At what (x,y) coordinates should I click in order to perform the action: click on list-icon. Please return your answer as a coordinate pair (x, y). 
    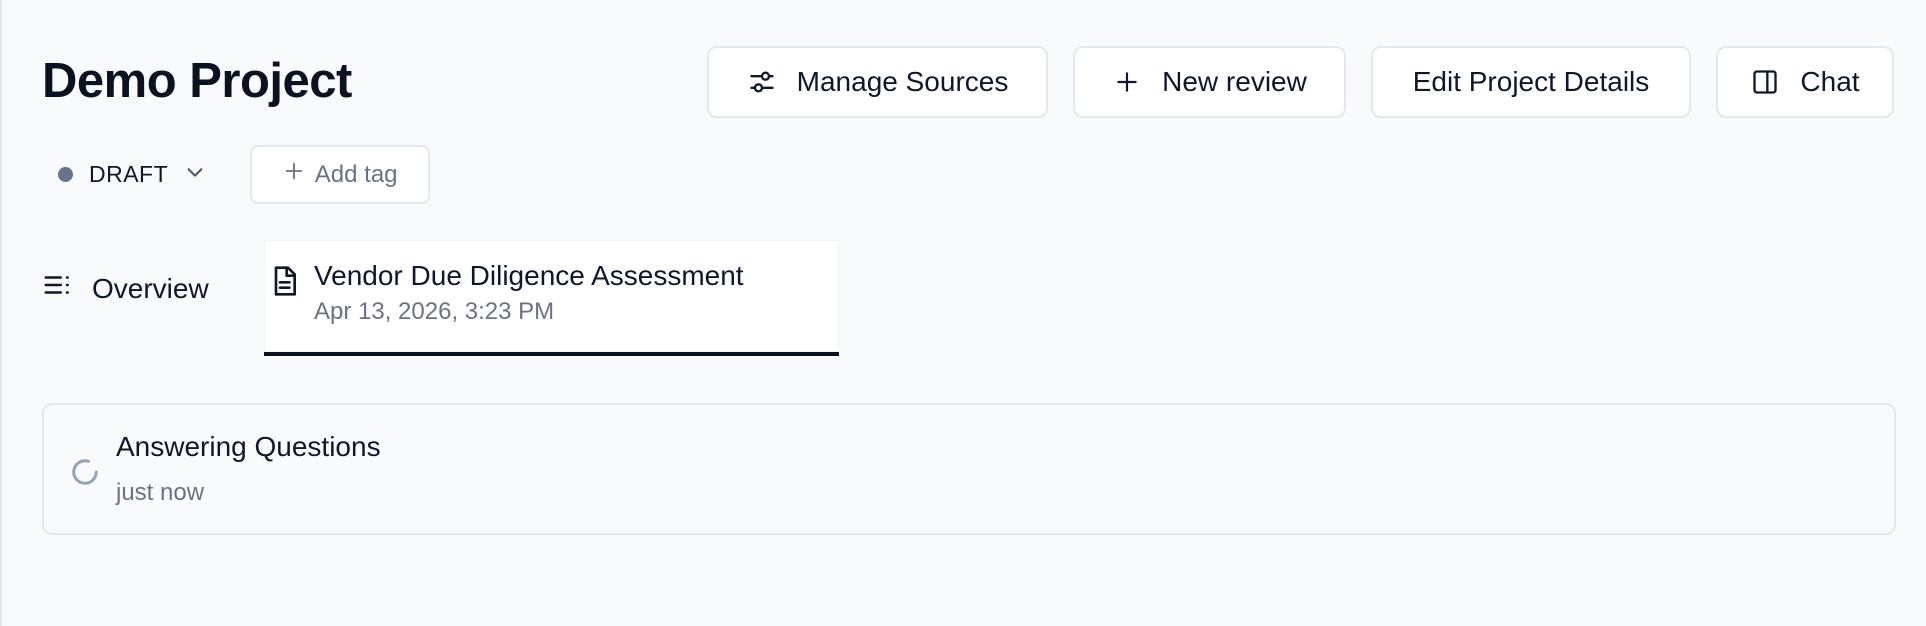
    Looking at the image, I should click on (57, 288).